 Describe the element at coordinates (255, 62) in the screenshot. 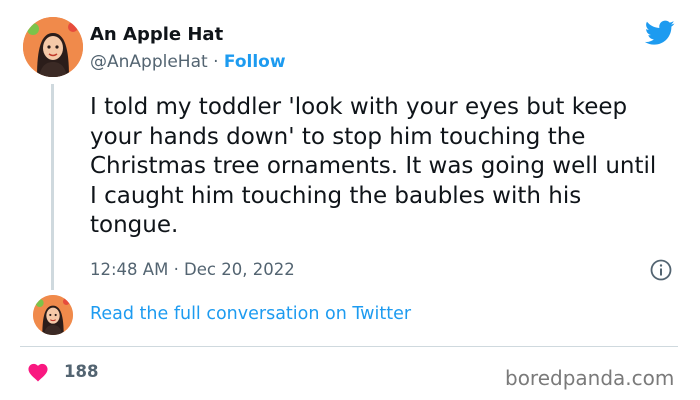

I see `follow-button: Follow` at that location.